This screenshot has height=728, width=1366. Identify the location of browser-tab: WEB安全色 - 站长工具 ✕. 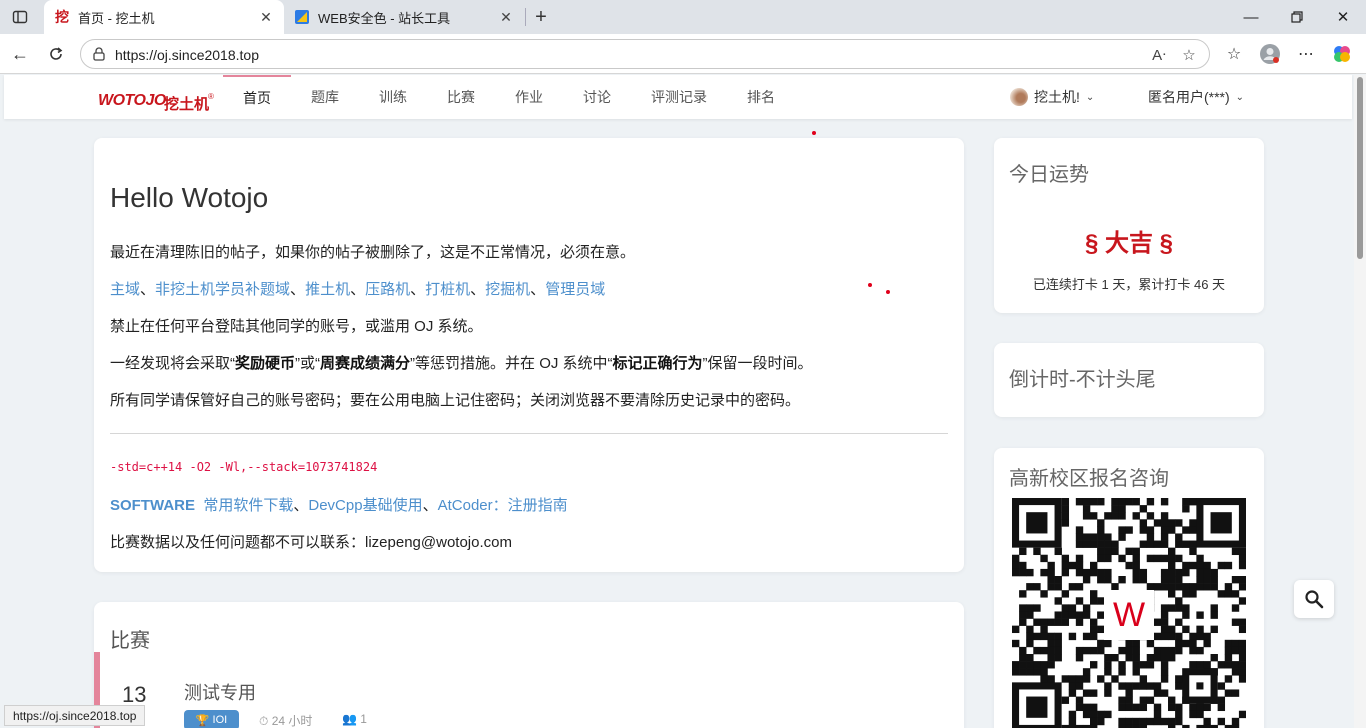
(404, 17).